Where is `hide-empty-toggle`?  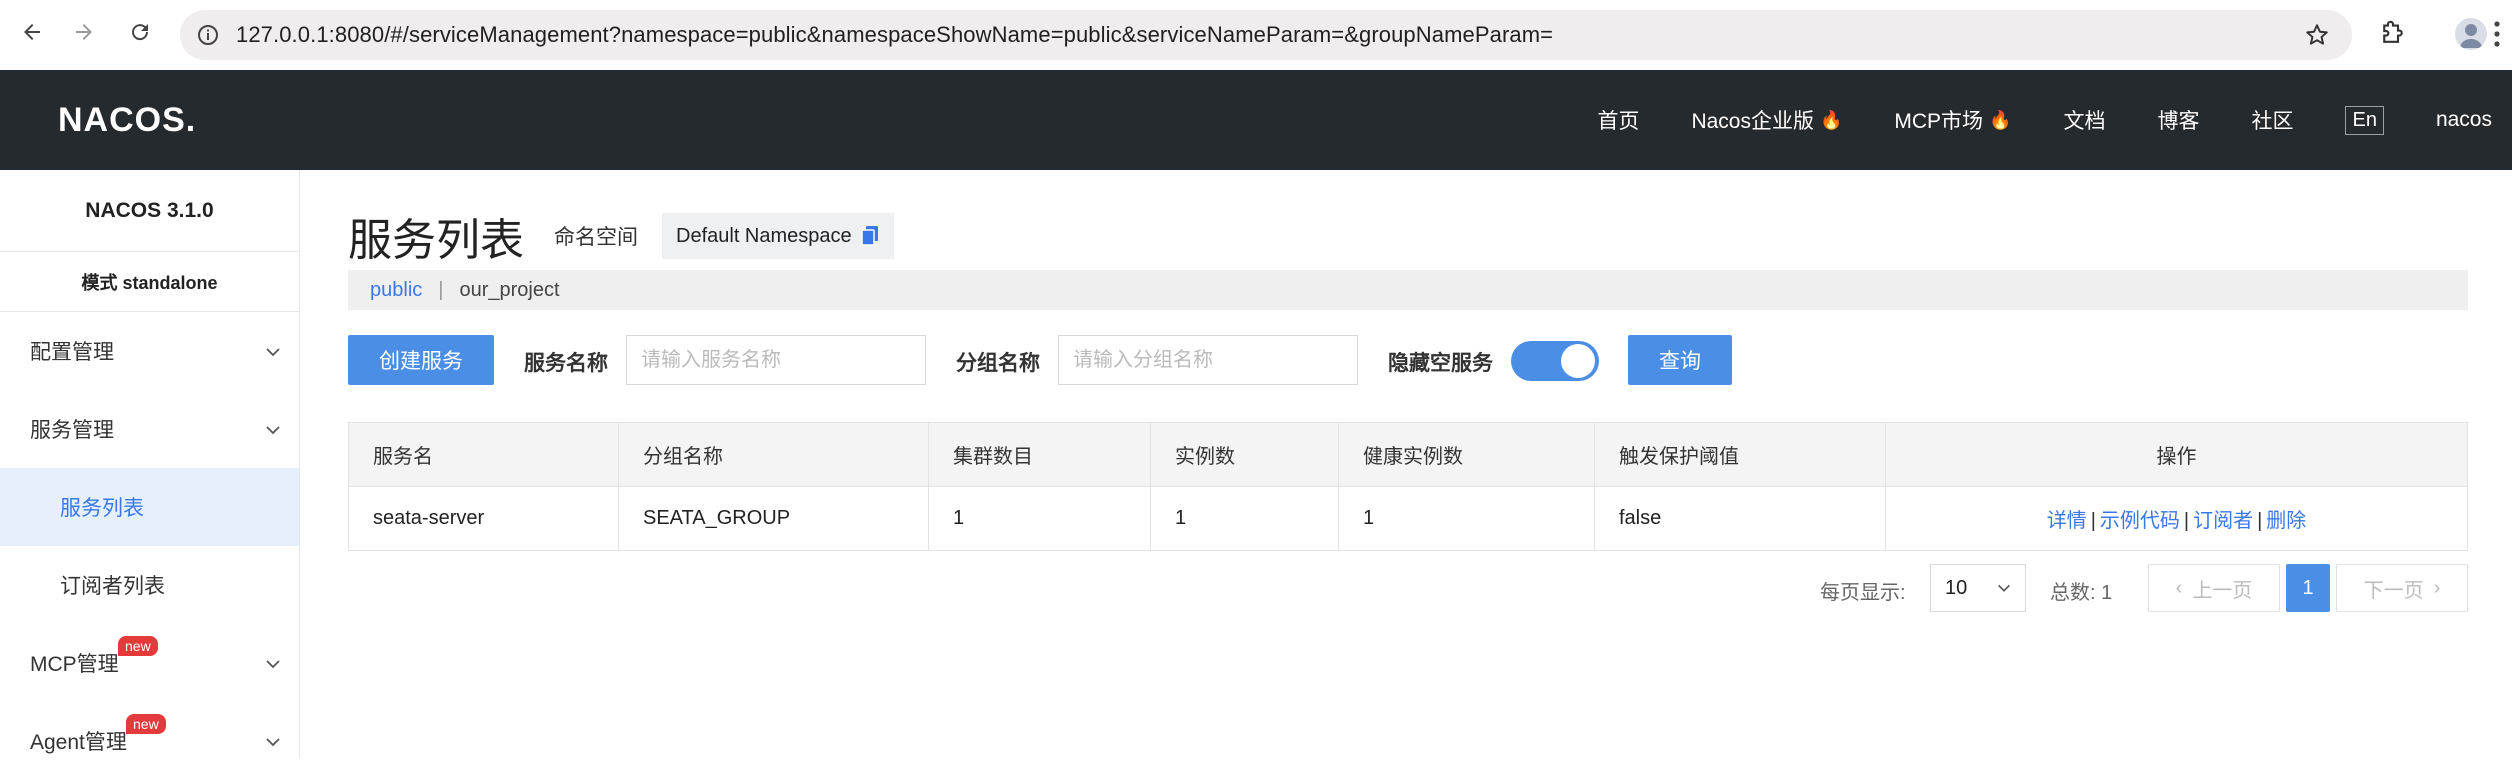 hide-empty-toggle is located at coordinates (1555, 361).